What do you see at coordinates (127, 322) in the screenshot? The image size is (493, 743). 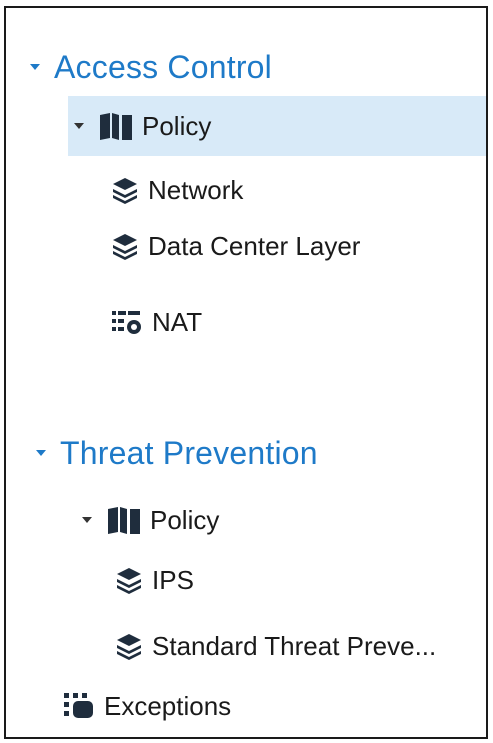 I see `nat-icon` at bounding box center [127, 322].